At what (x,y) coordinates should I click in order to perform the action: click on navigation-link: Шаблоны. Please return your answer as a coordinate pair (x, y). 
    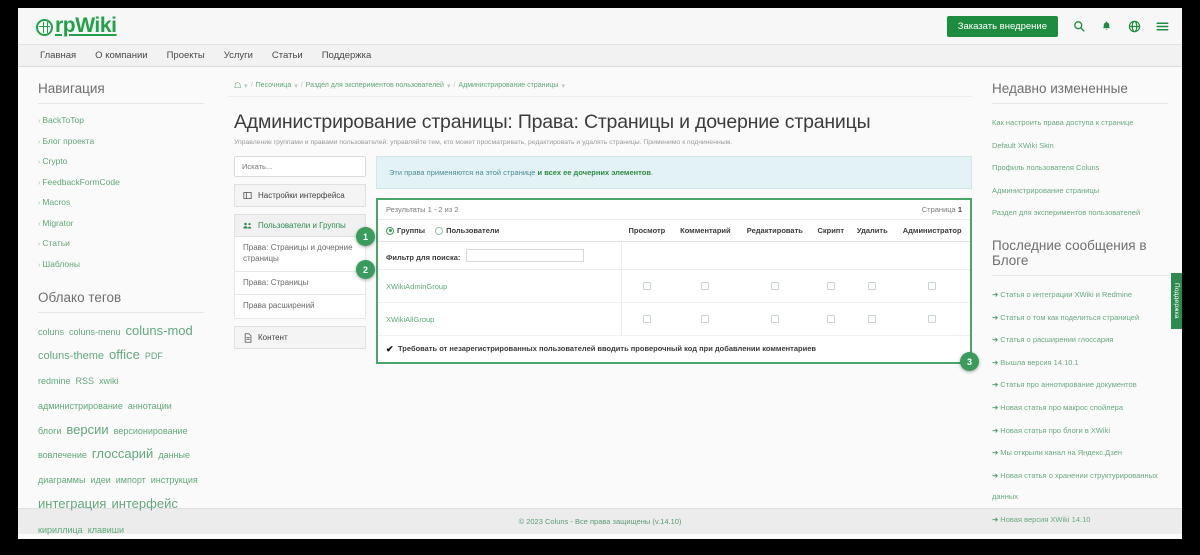
    Looking at the image, I should click on (61, 264).